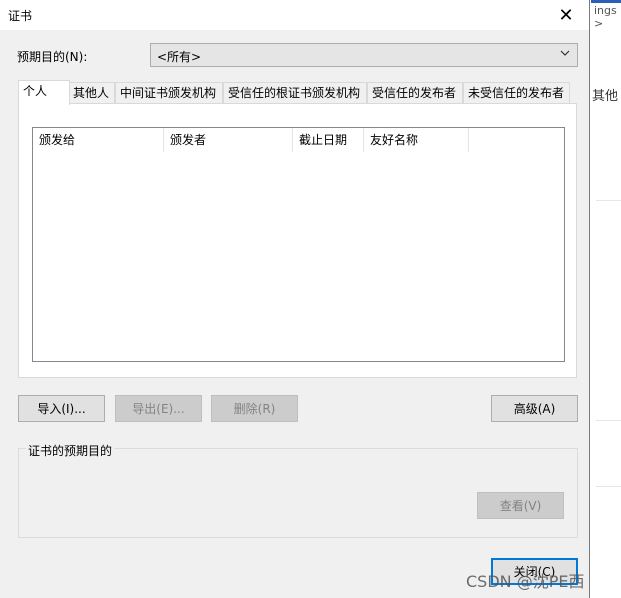 The width and height of the screenshot is (621, 598). I want to click on background-titlebar, so click(606, 1).